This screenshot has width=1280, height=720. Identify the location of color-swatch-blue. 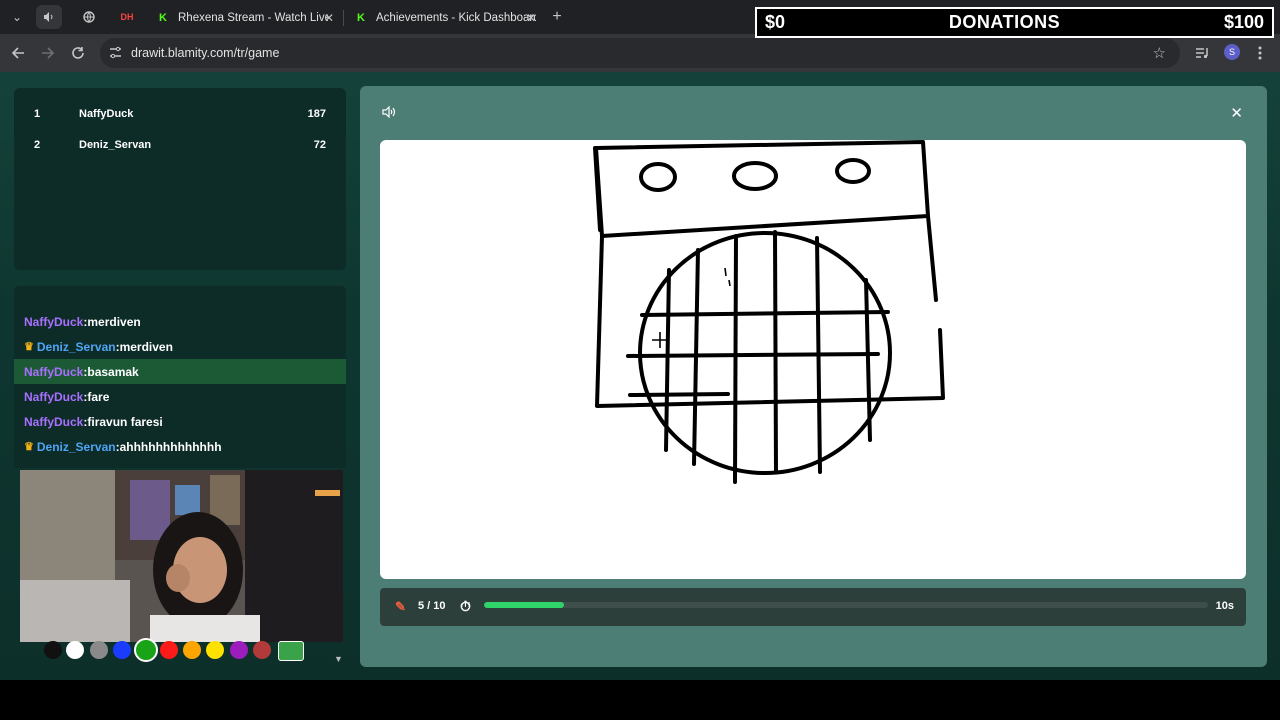
(122, 650).